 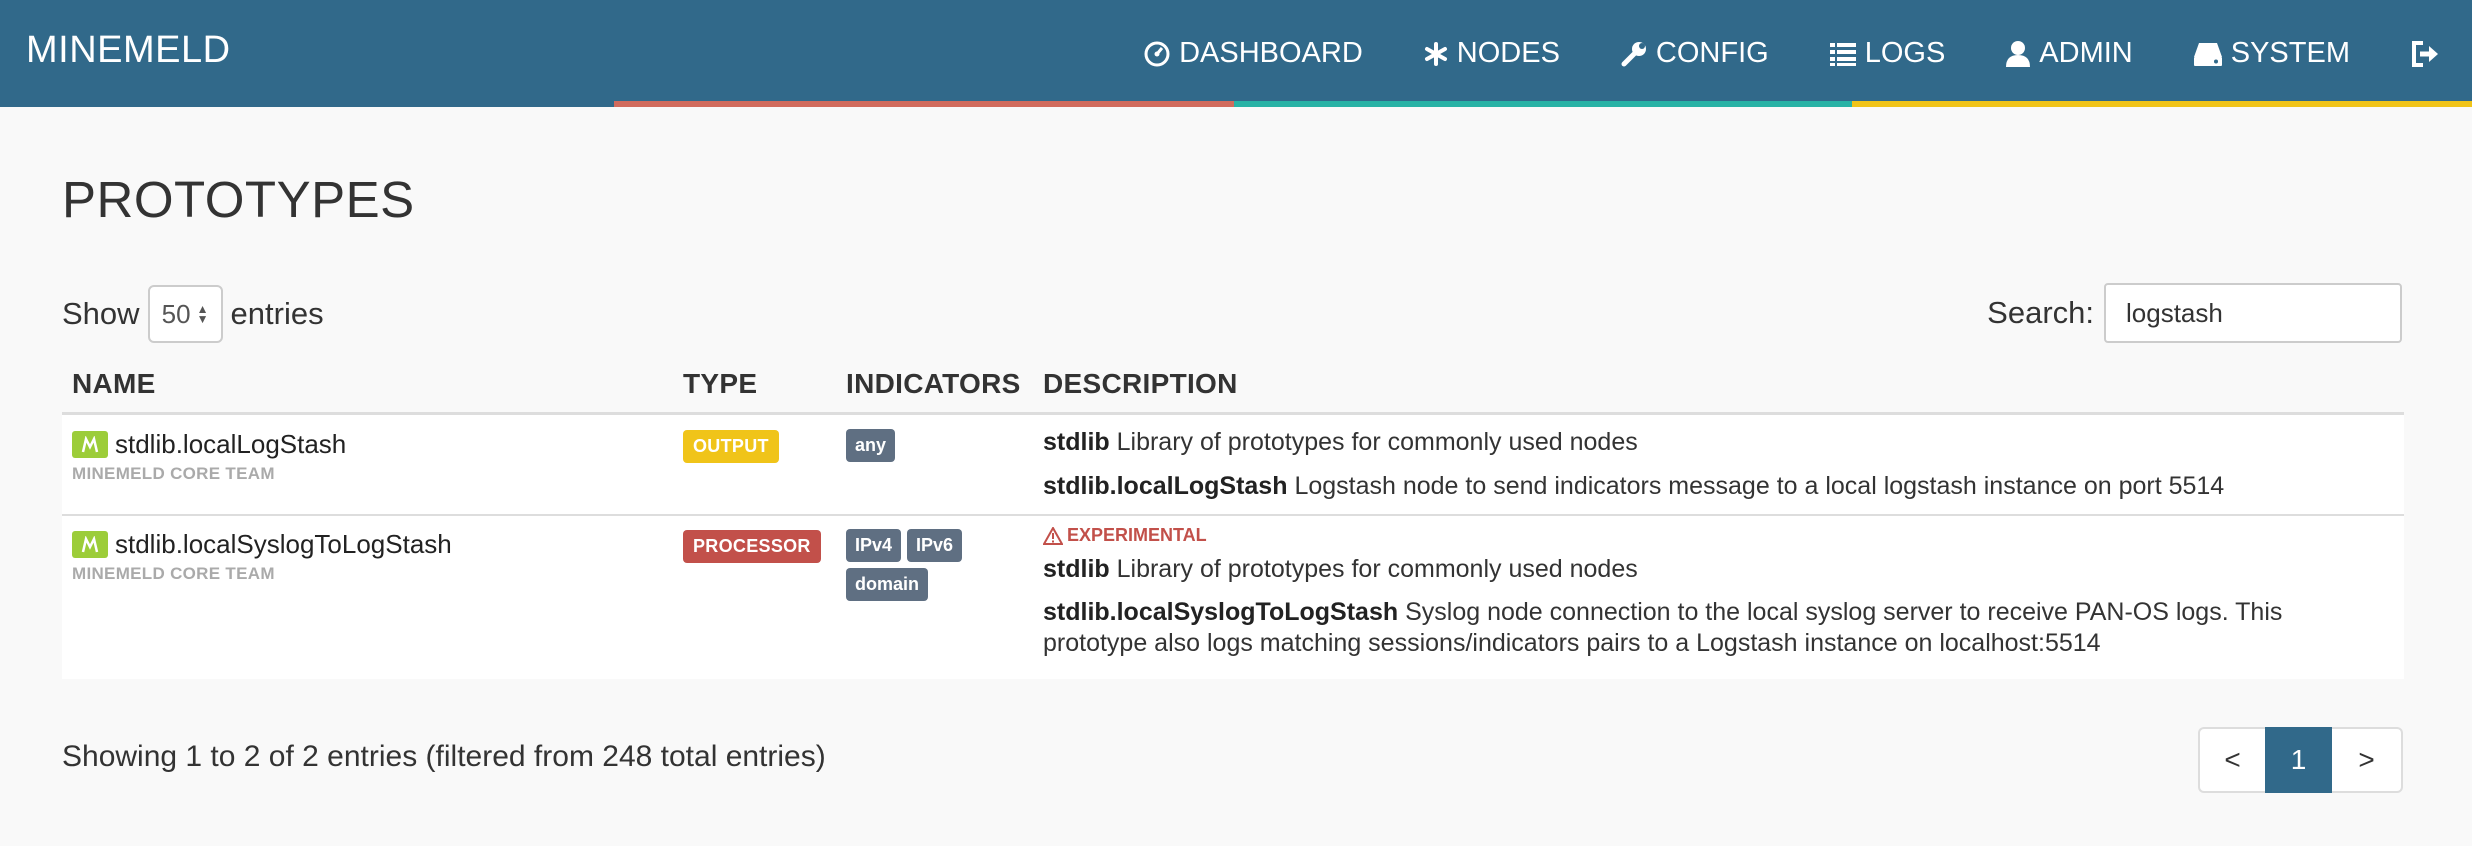 I want to click on nav-system-label: SYSTEM, so click(x=2290, y=53).